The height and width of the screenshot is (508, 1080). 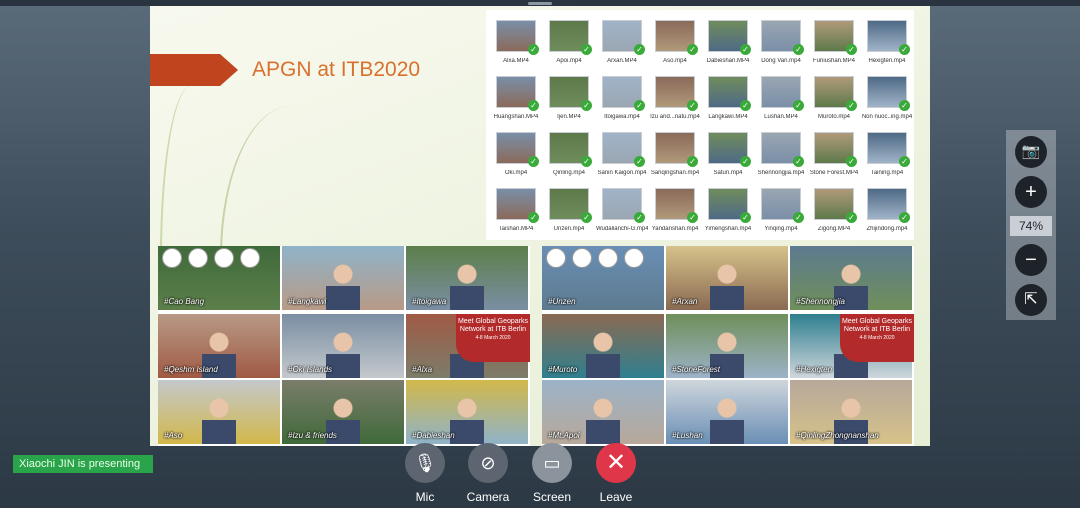 I want to click on video-file-item: ✓ Satun.mp4, so click(x=728, y=154).